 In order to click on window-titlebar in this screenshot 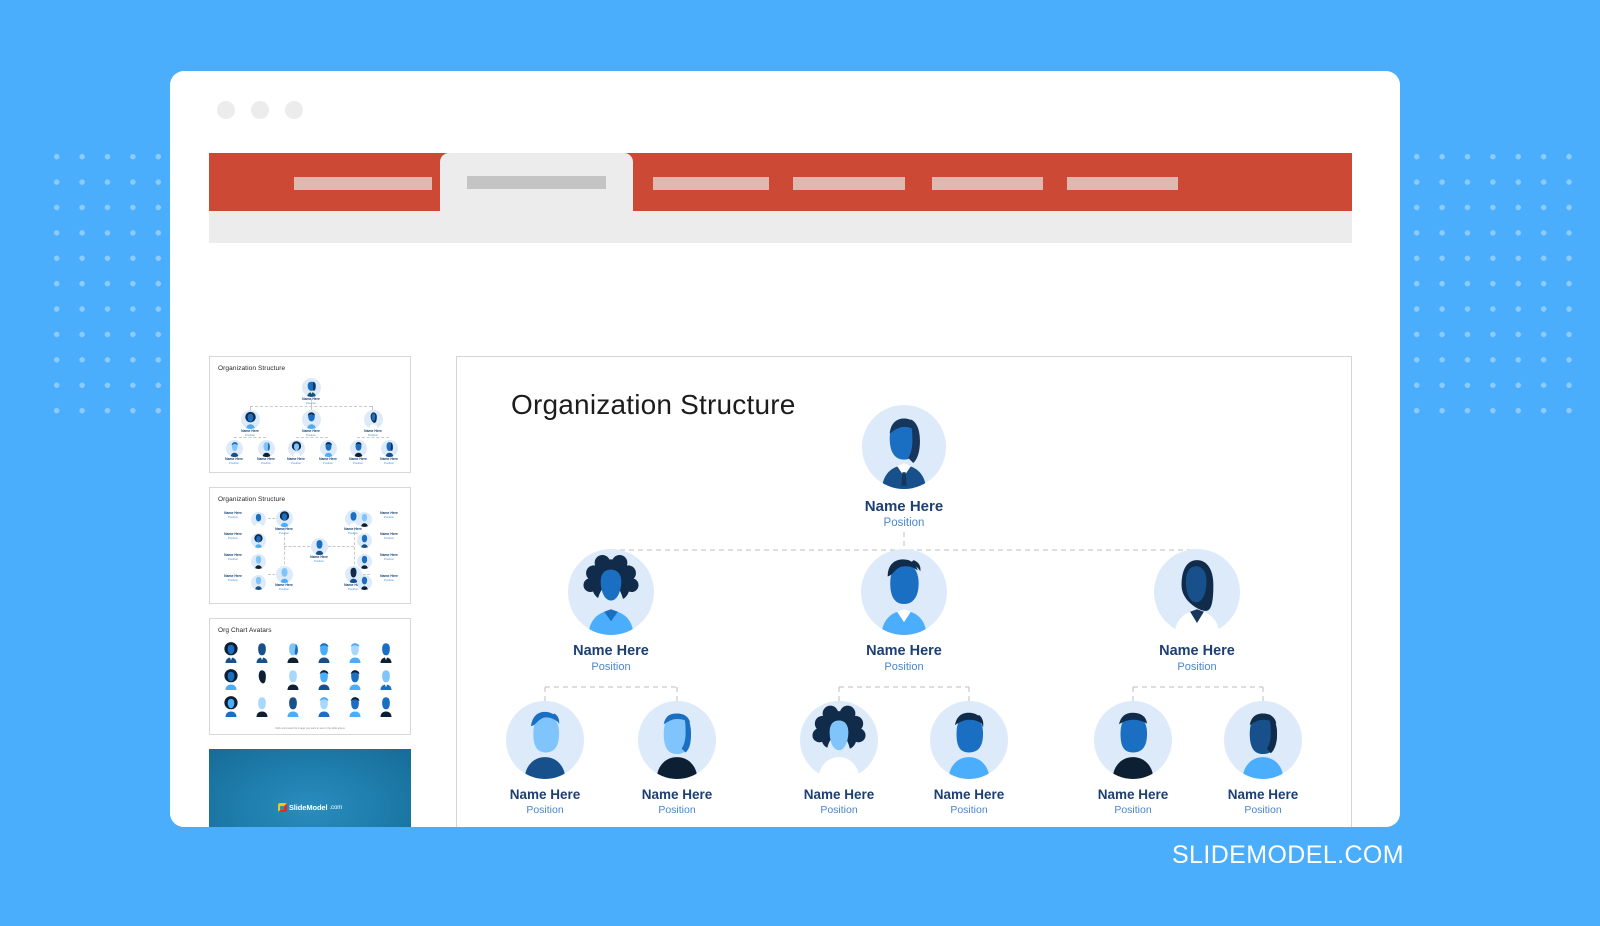, I will do `click(785, 106)`.